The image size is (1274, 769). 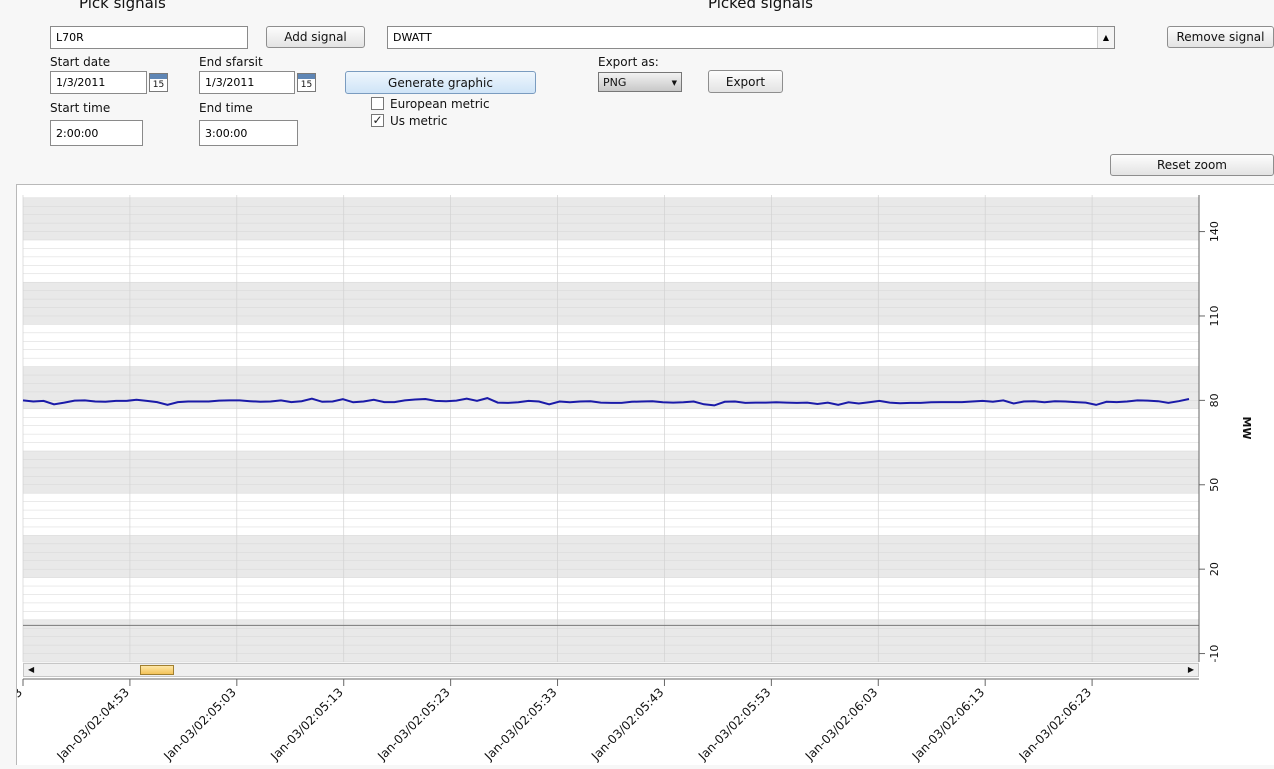 I want to click on european-metric-checkbox, so click(x=377, y=103).